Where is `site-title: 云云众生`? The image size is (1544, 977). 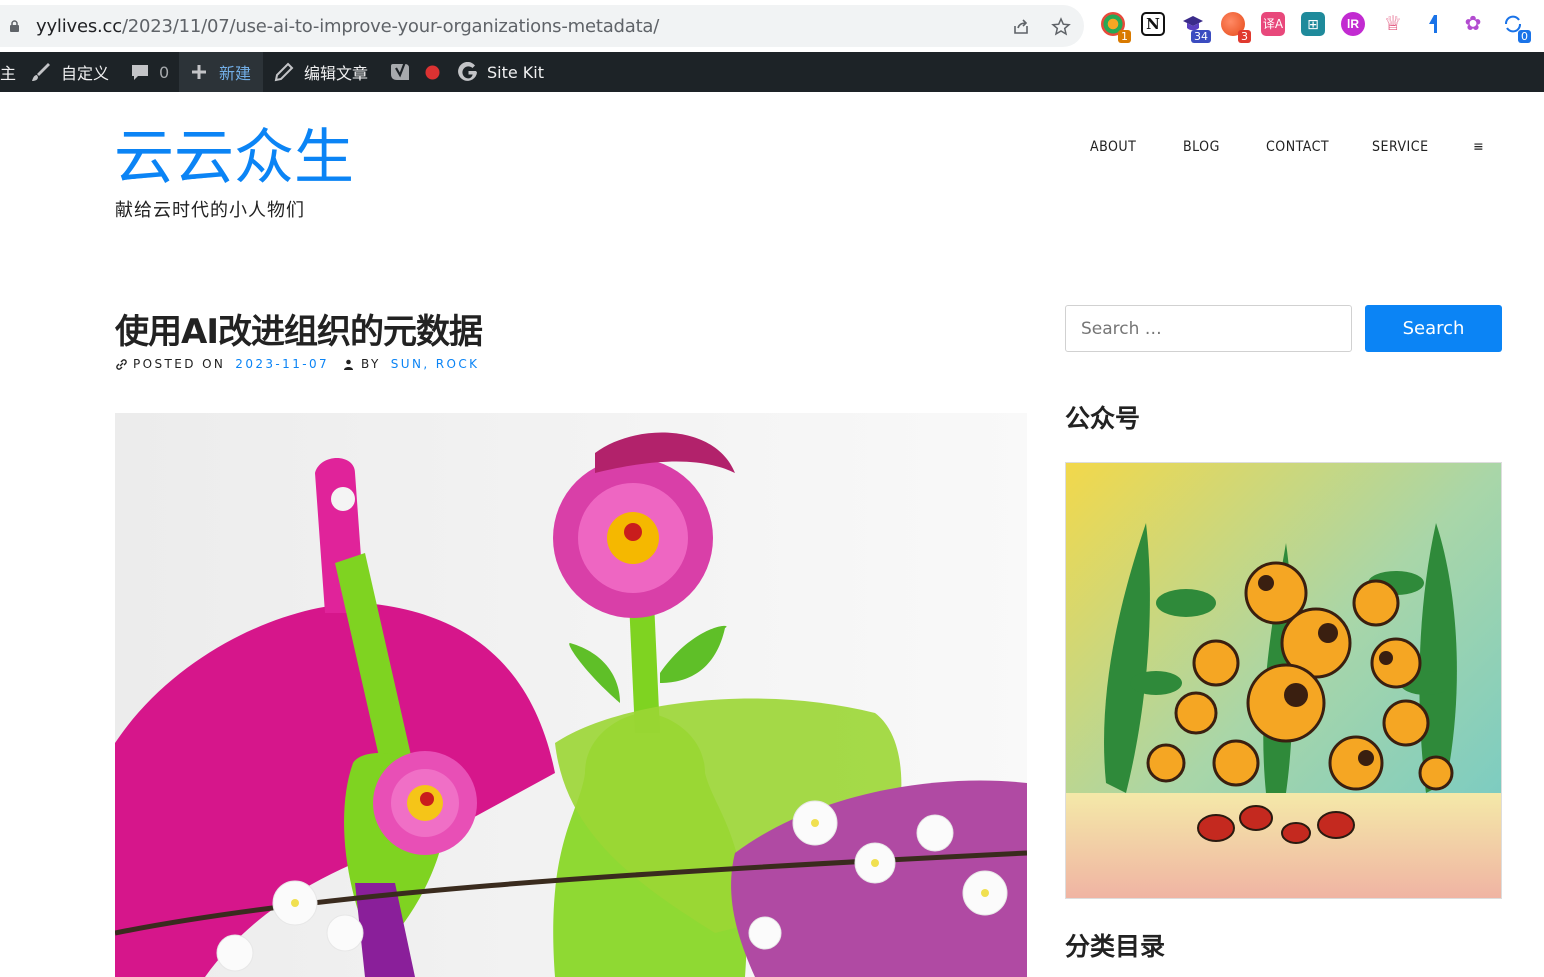
site-title: 云云众生 is located at coordinates (234, 158).